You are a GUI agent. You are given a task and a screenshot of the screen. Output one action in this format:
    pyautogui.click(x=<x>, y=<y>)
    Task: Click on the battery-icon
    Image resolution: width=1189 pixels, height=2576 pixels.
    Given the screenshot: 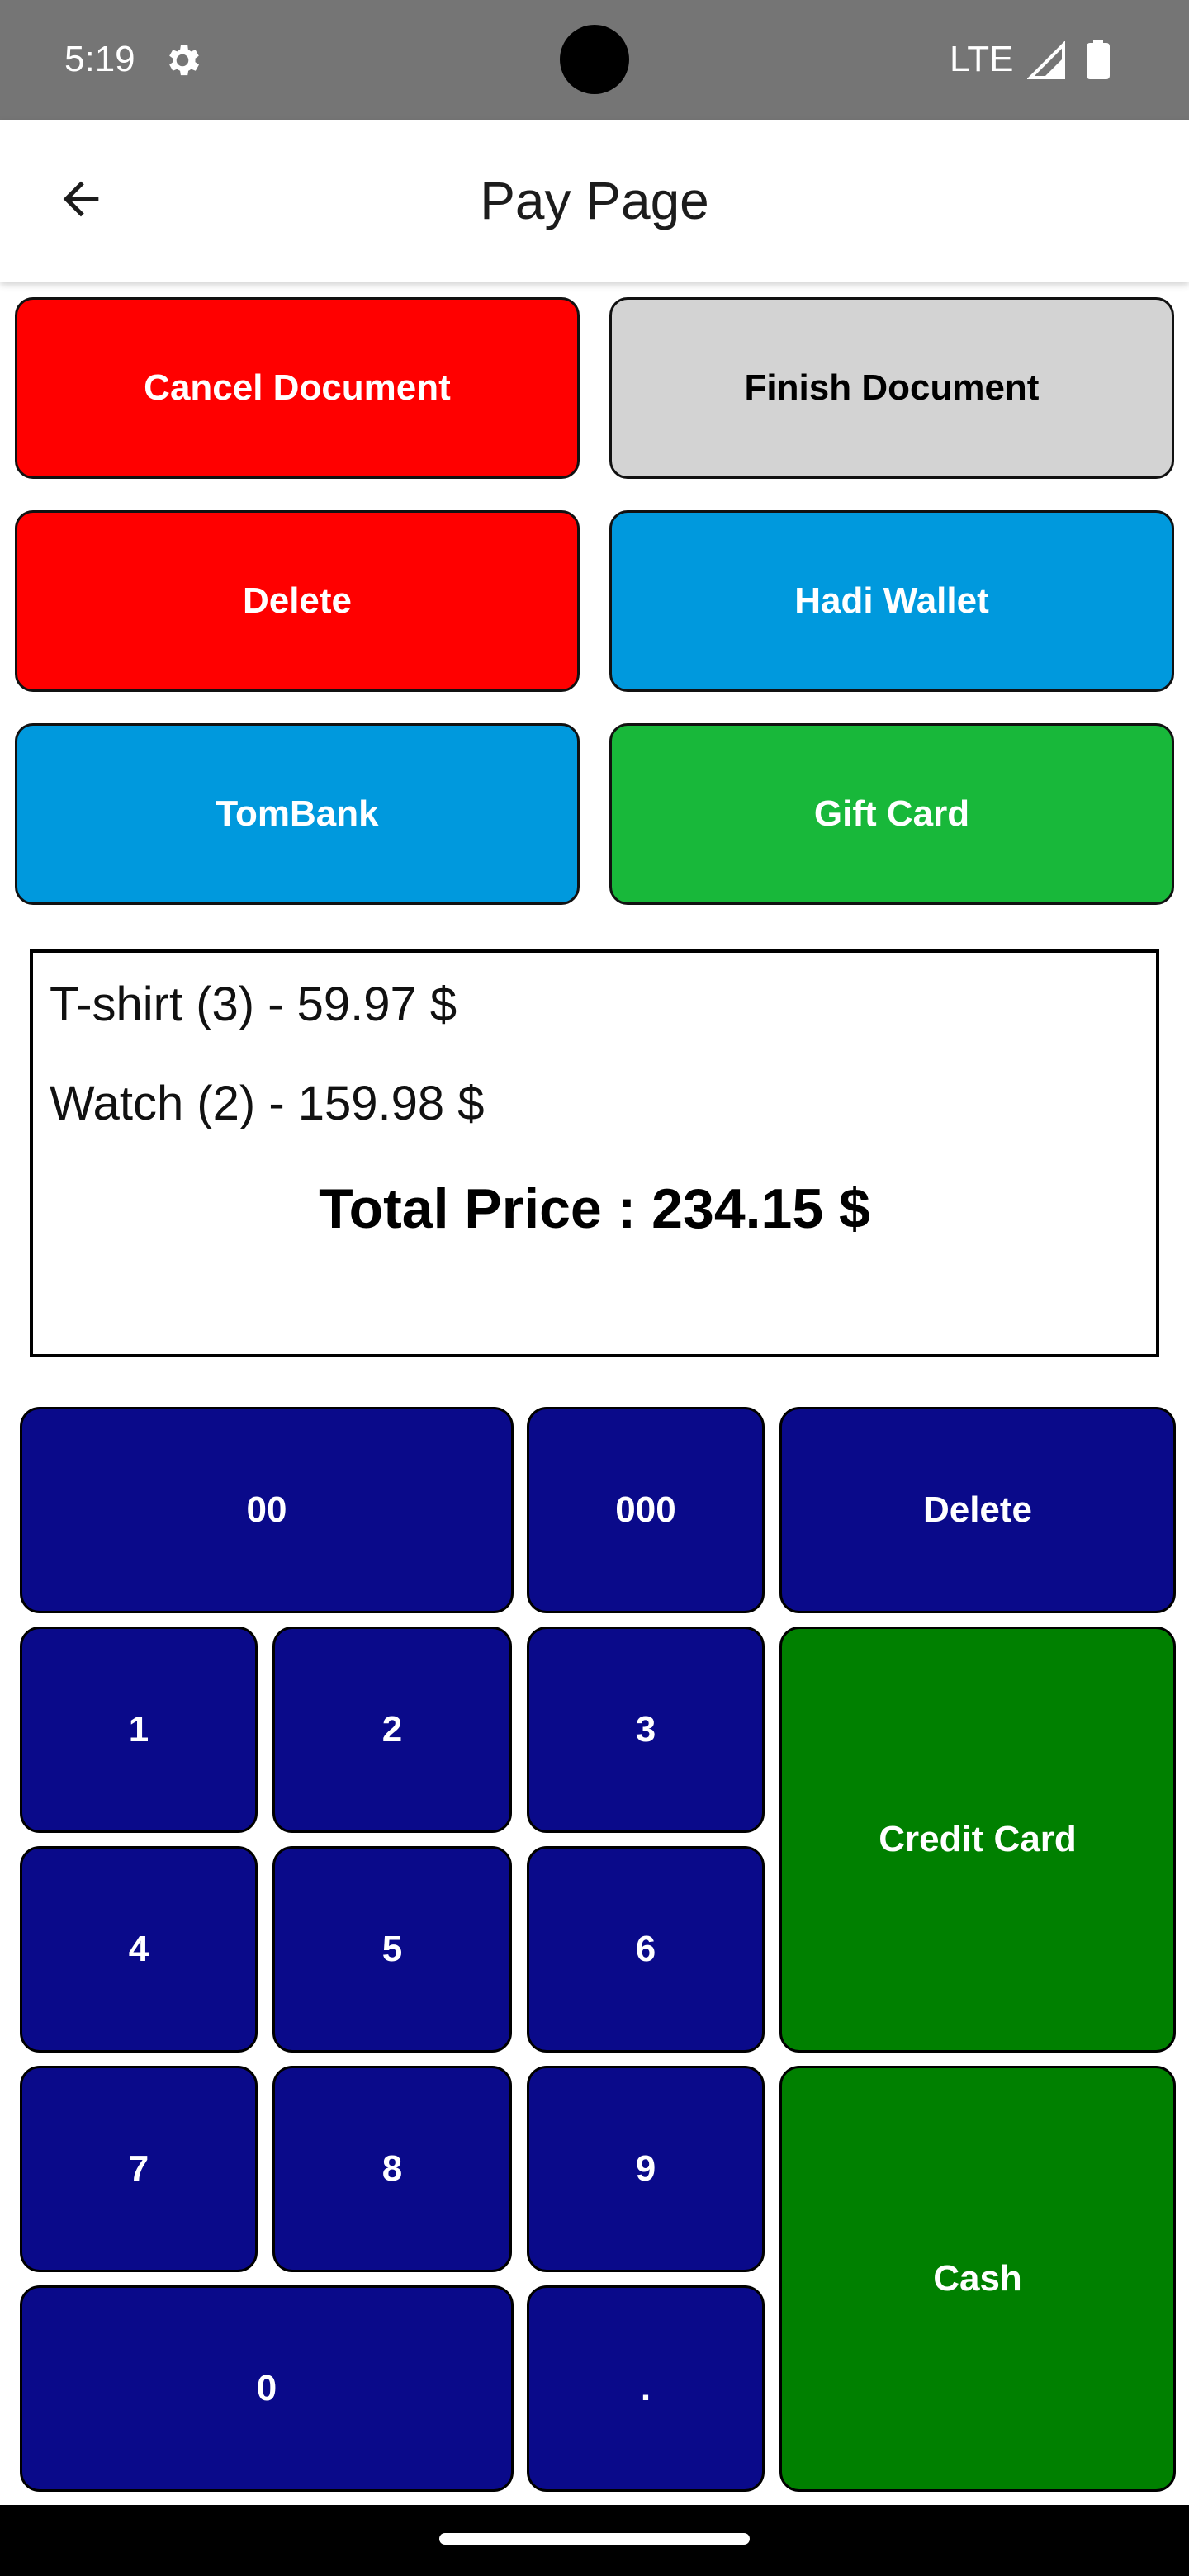 What is the action you would take?
    pyautogui.click(x=1098, y=59)
    